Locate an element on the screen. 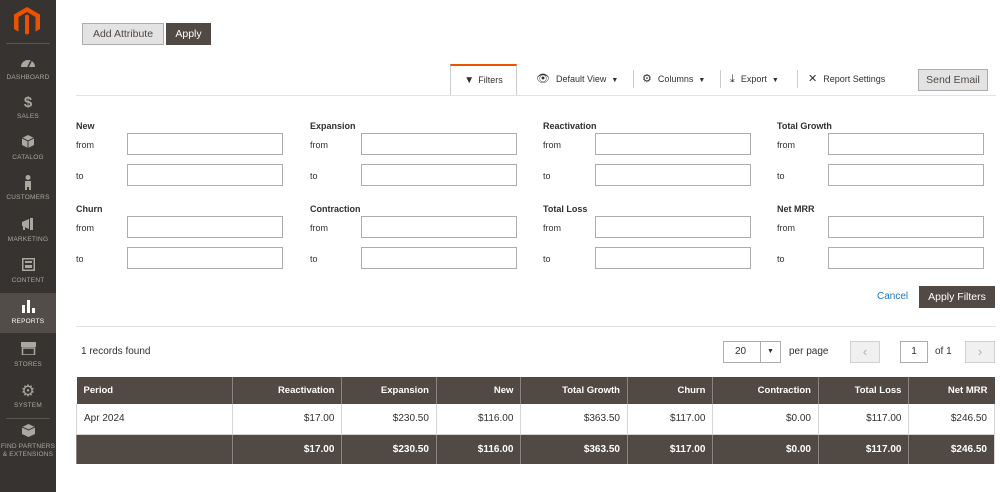 The width and height of the screenshot is (1000, 492). reactivation-to-input is located at coordinates (673, 175).